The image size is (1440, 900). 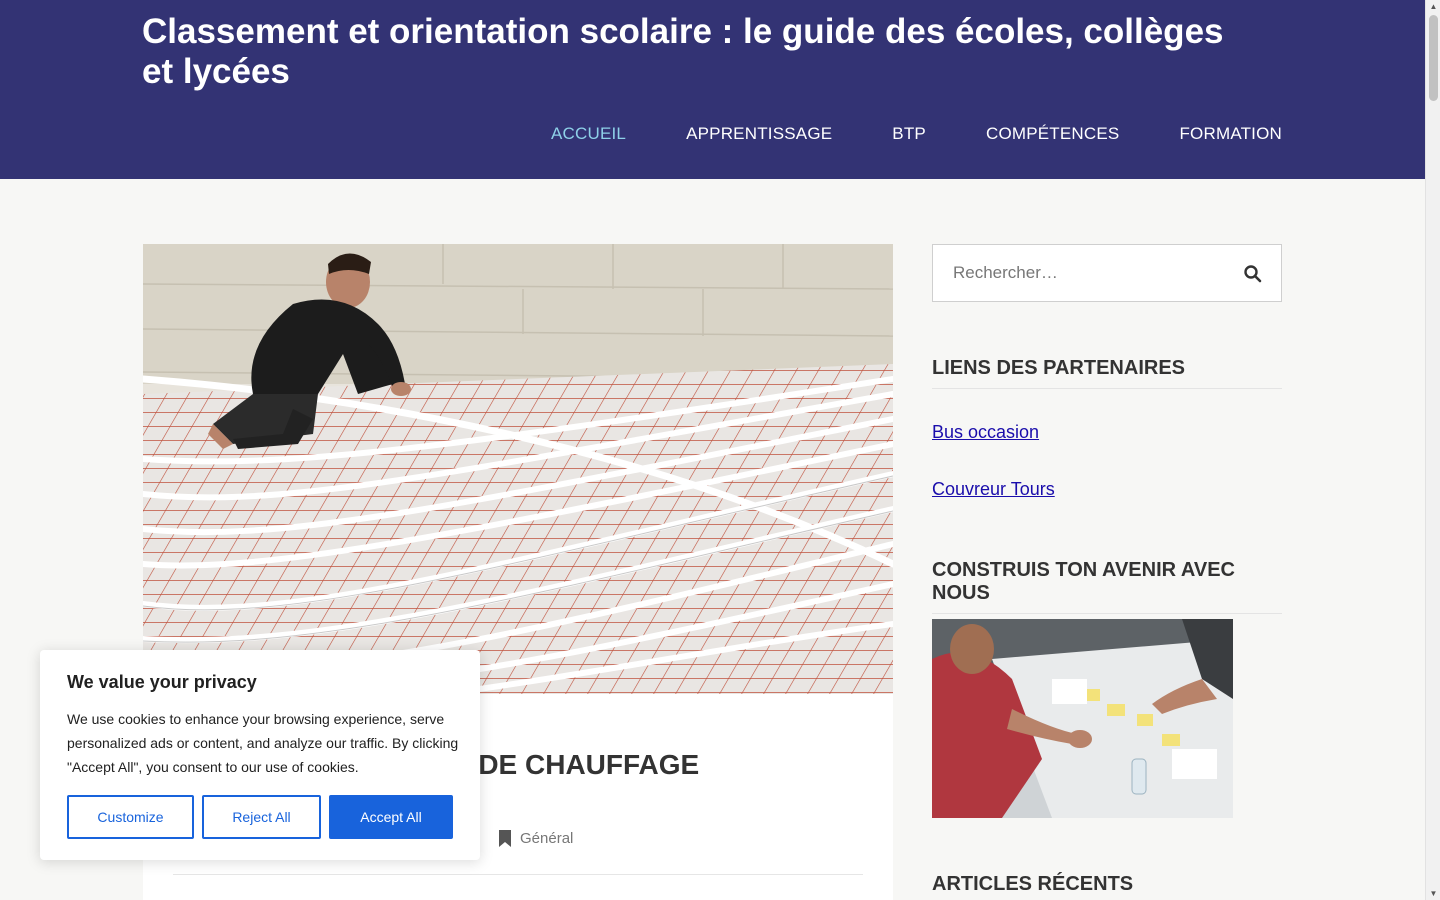 I want to click on search-input, so click(x=1083, y=273).